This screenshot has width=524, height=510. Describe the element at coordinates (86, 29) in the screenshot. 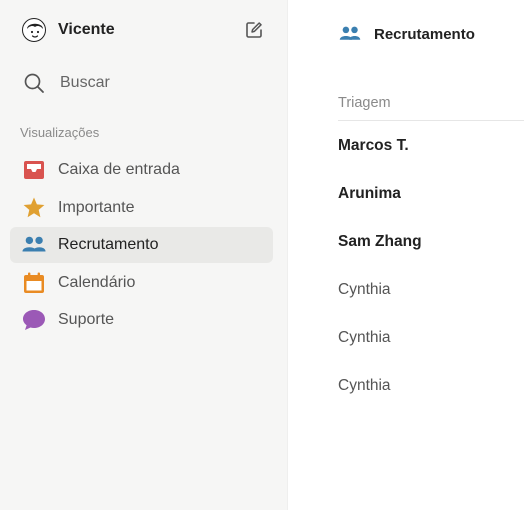

I see `username: Vicente` at that location.